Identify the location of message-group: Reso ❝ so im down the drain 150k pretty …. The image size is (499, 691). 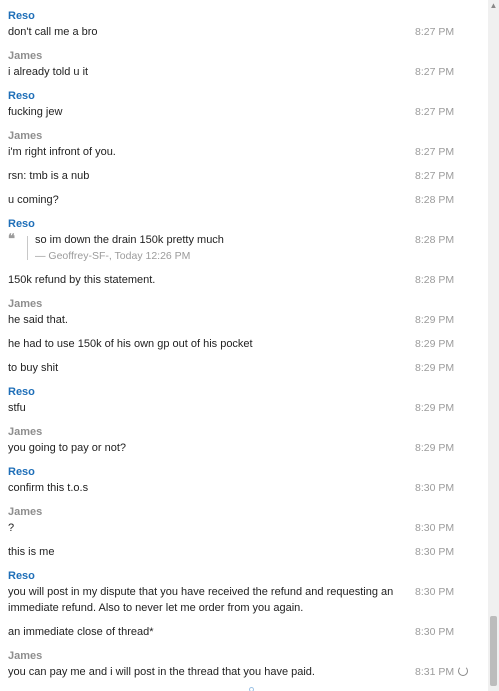
(248, 252).